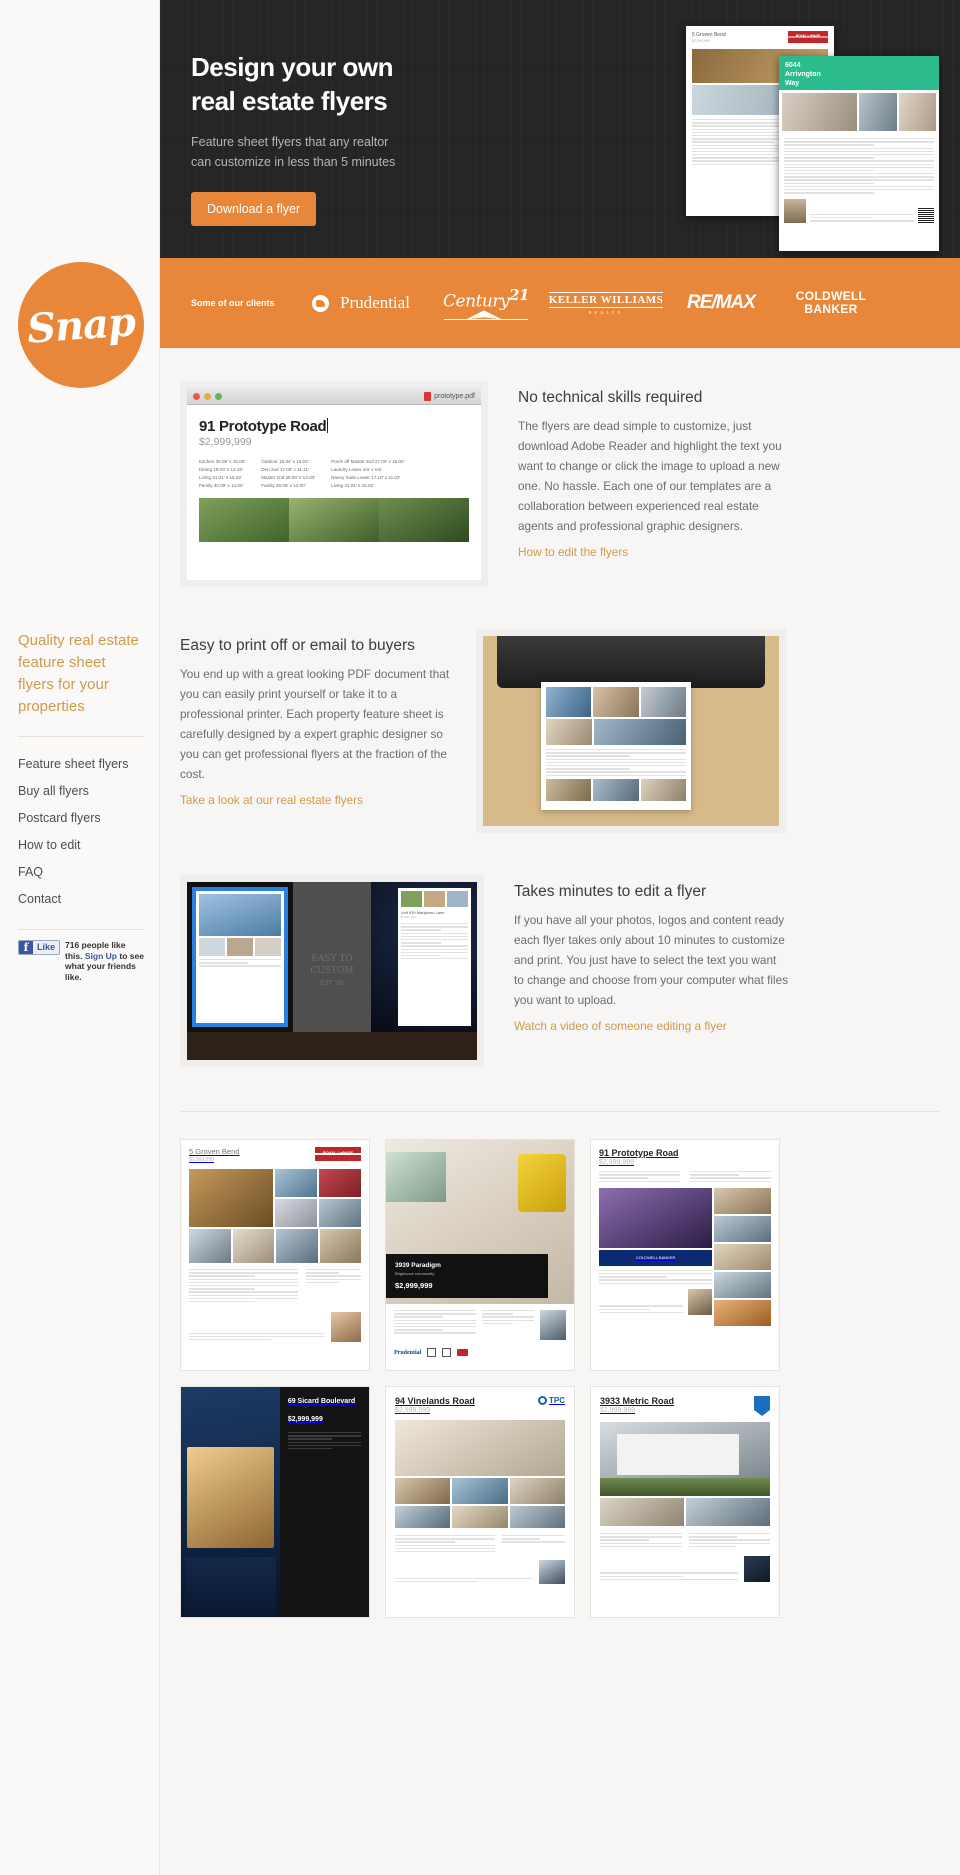 The image size is (960, 1875). What do you see at coordinates (435, 1401) in the screenshot?
I see `flyer-card-title: 94 Vinelands Road` at bounding box center [435, 1401].